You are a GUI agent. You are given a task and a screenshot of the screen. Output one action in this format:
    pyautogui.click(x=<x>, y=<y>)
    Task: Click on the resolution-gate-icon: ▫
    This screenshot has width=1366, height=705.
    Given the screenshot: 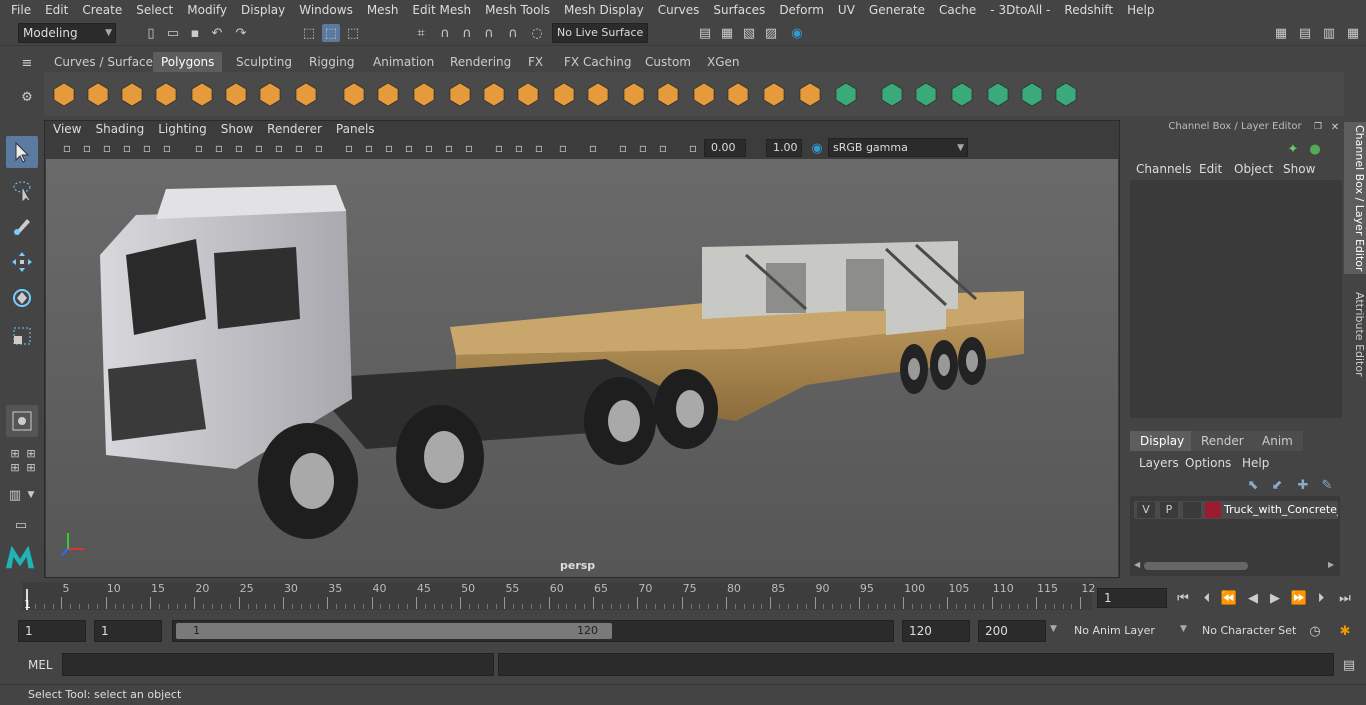 What is the action you would take?
    pyautogui.click(x=449, y=148)
    